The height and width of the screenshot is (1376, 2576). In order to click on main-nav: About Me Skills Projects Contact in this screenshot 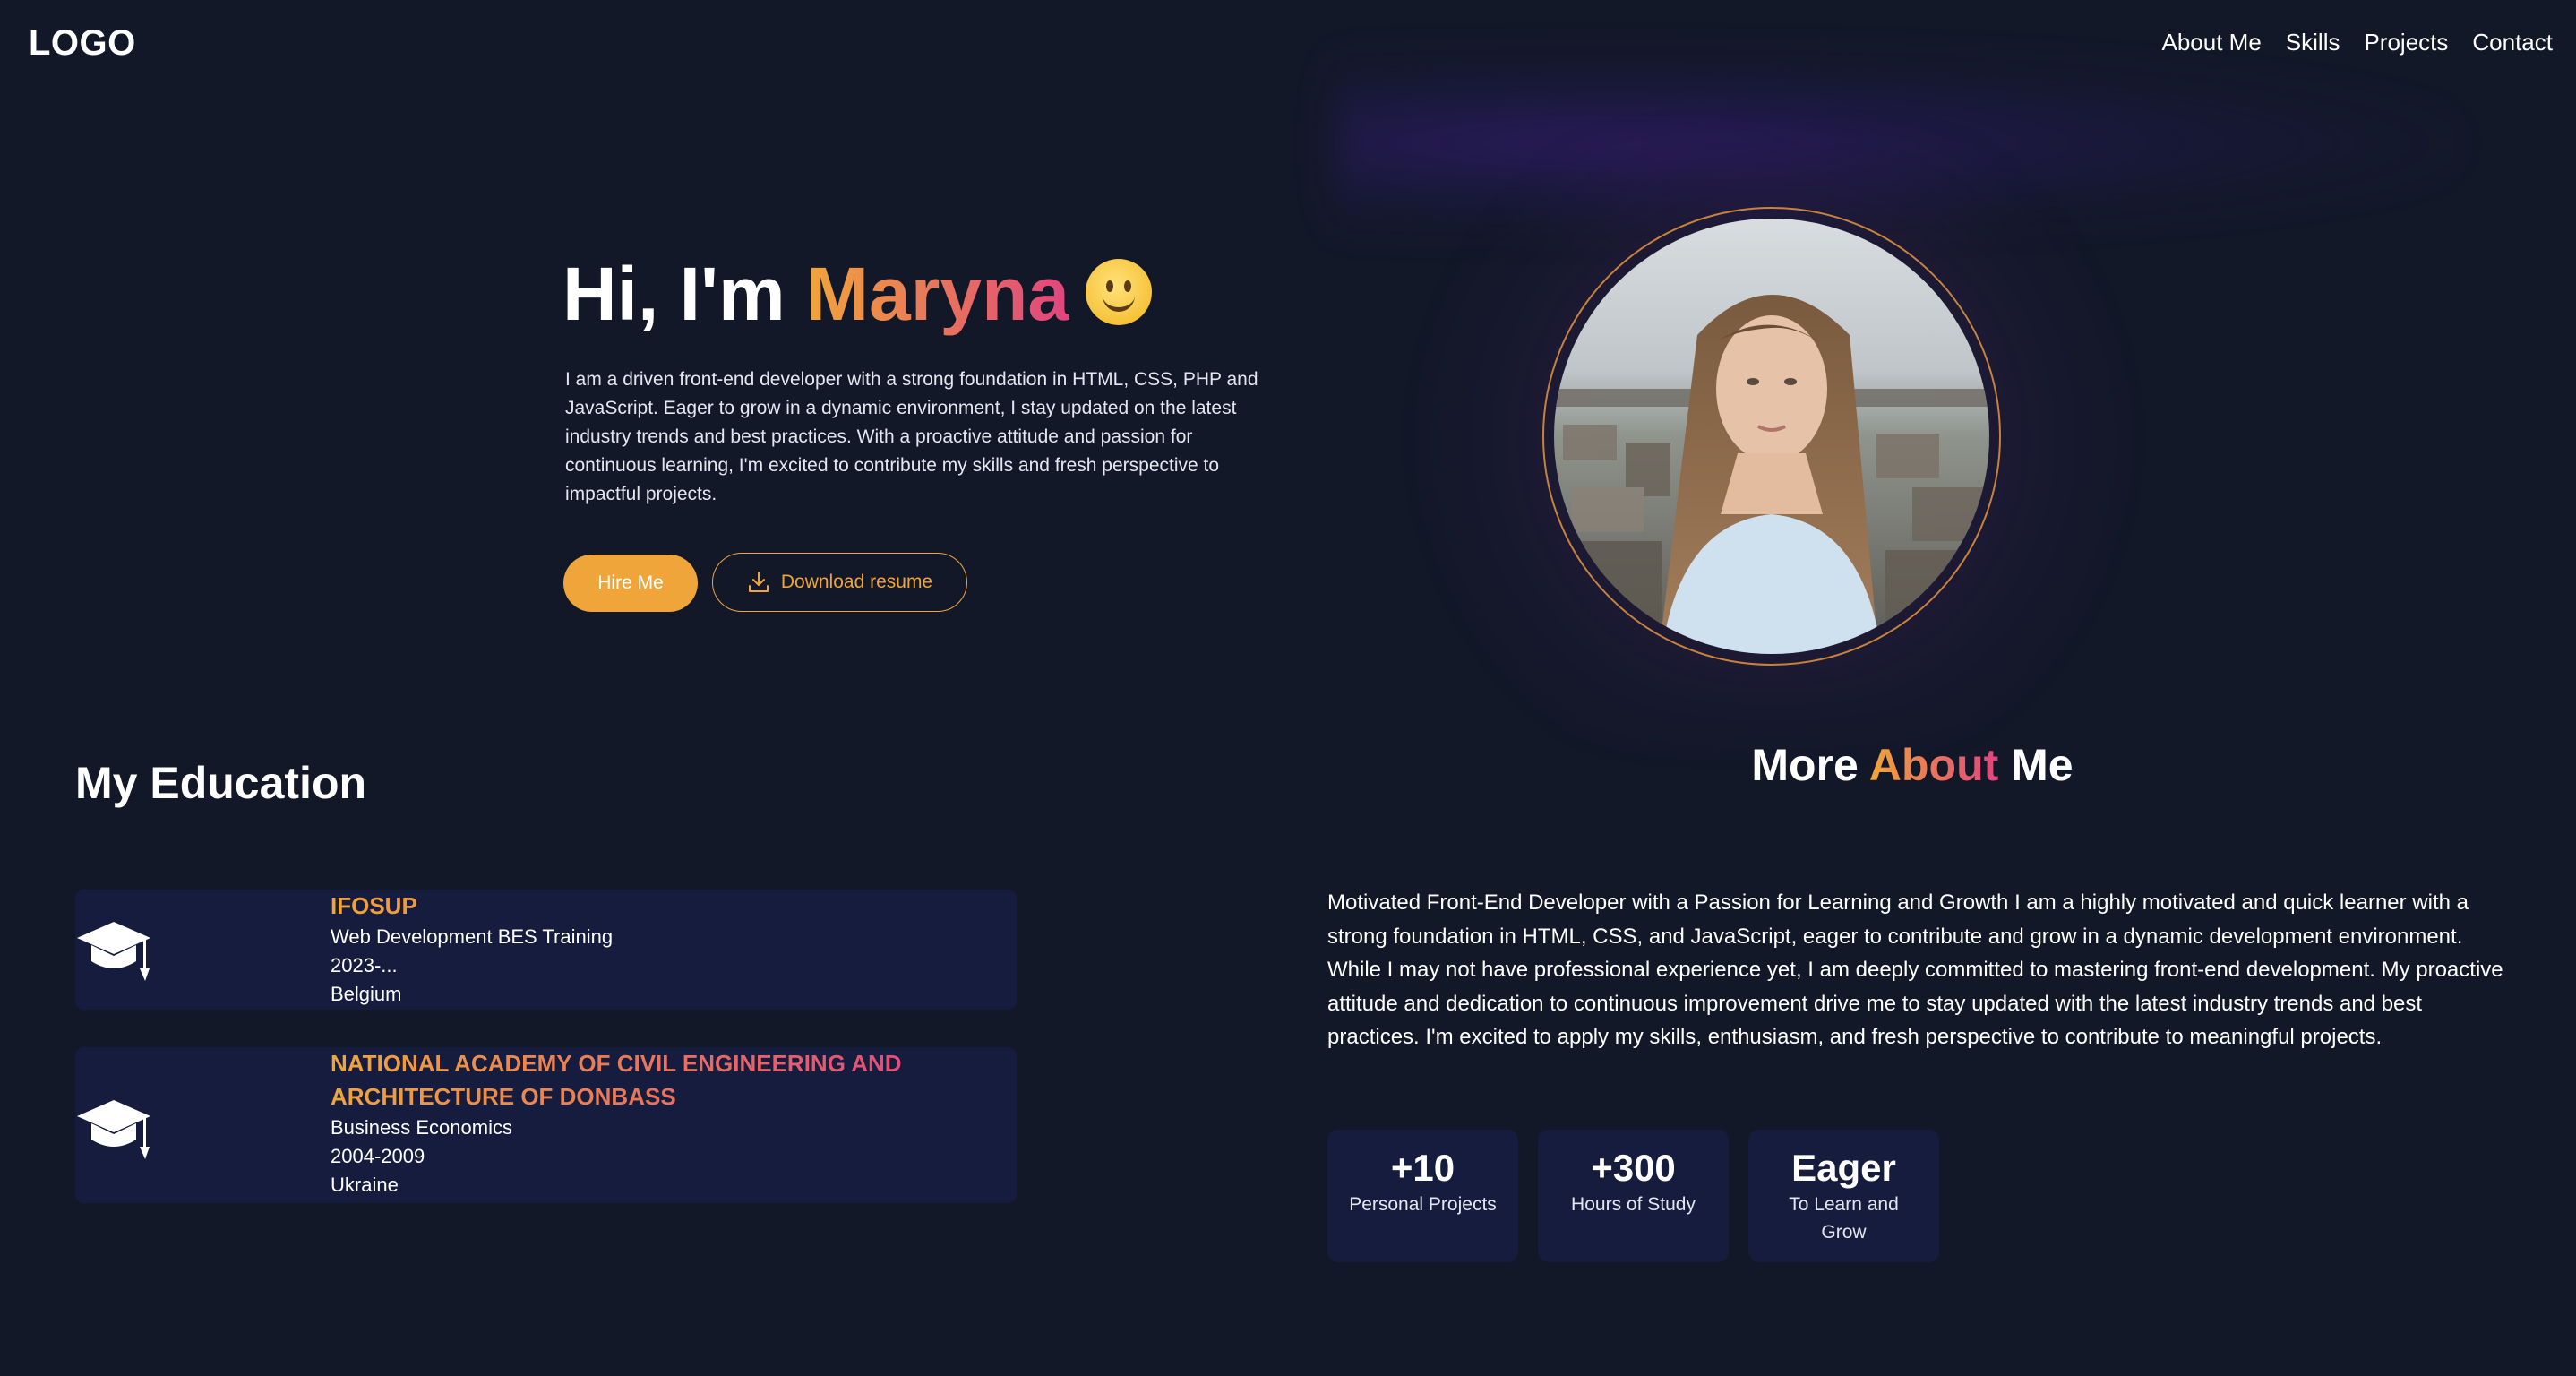, I will do `click(2358, 42)`.